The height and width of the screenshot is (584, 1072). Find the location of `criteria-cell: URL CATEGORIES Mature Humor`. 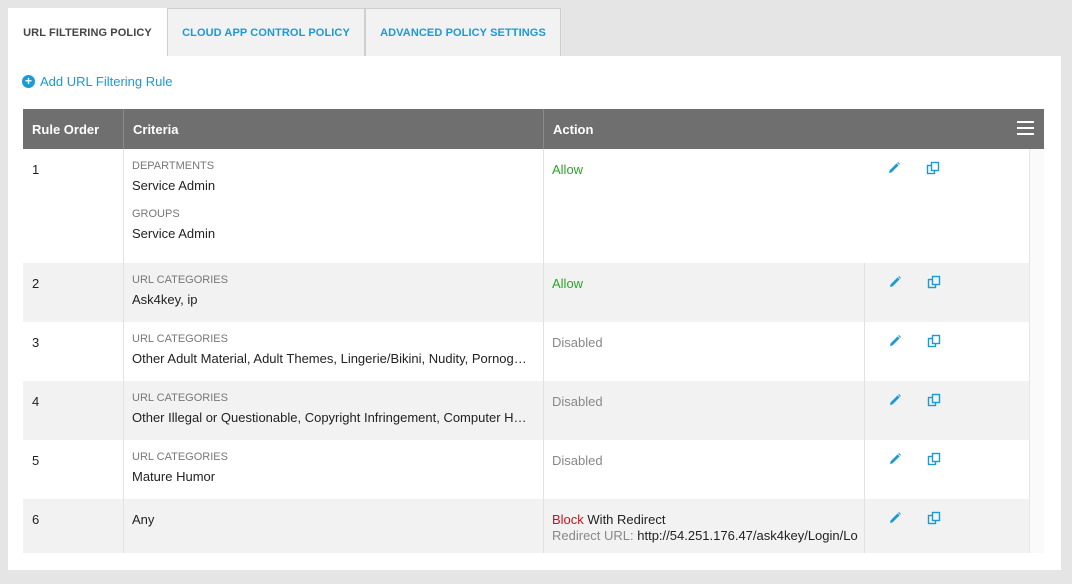

criteria-cell: URL CATEGORIES Mature Humor is located at coordinates (334, 469).